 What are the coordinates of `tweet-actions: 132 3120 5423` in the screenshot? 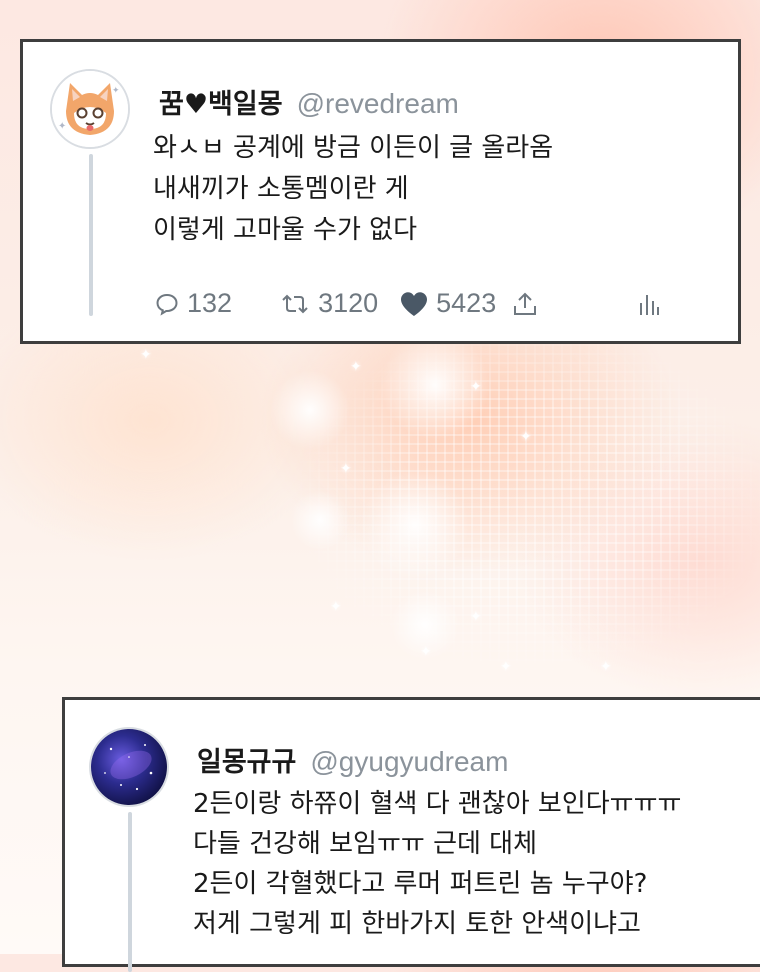 It's located at (407, 303).